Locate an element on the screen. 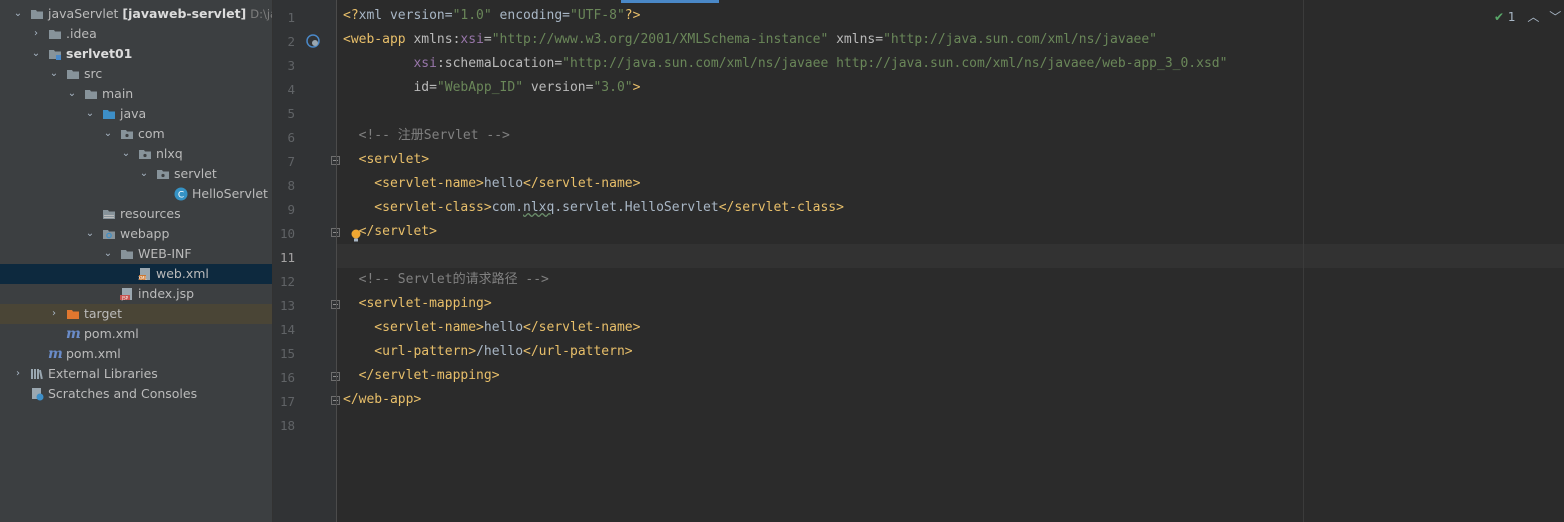 The width and height of the screenshot is (1564, 522). tree-row-com: ⌄ com is located at coordinates (136, 134).